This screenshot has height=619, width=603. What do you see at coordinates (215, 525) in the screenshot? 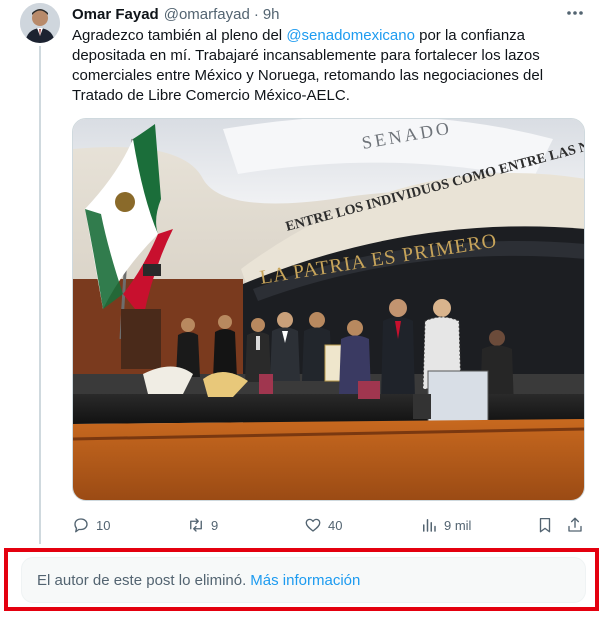
I see `repost-count: 9` at bounding box center [215, 525].